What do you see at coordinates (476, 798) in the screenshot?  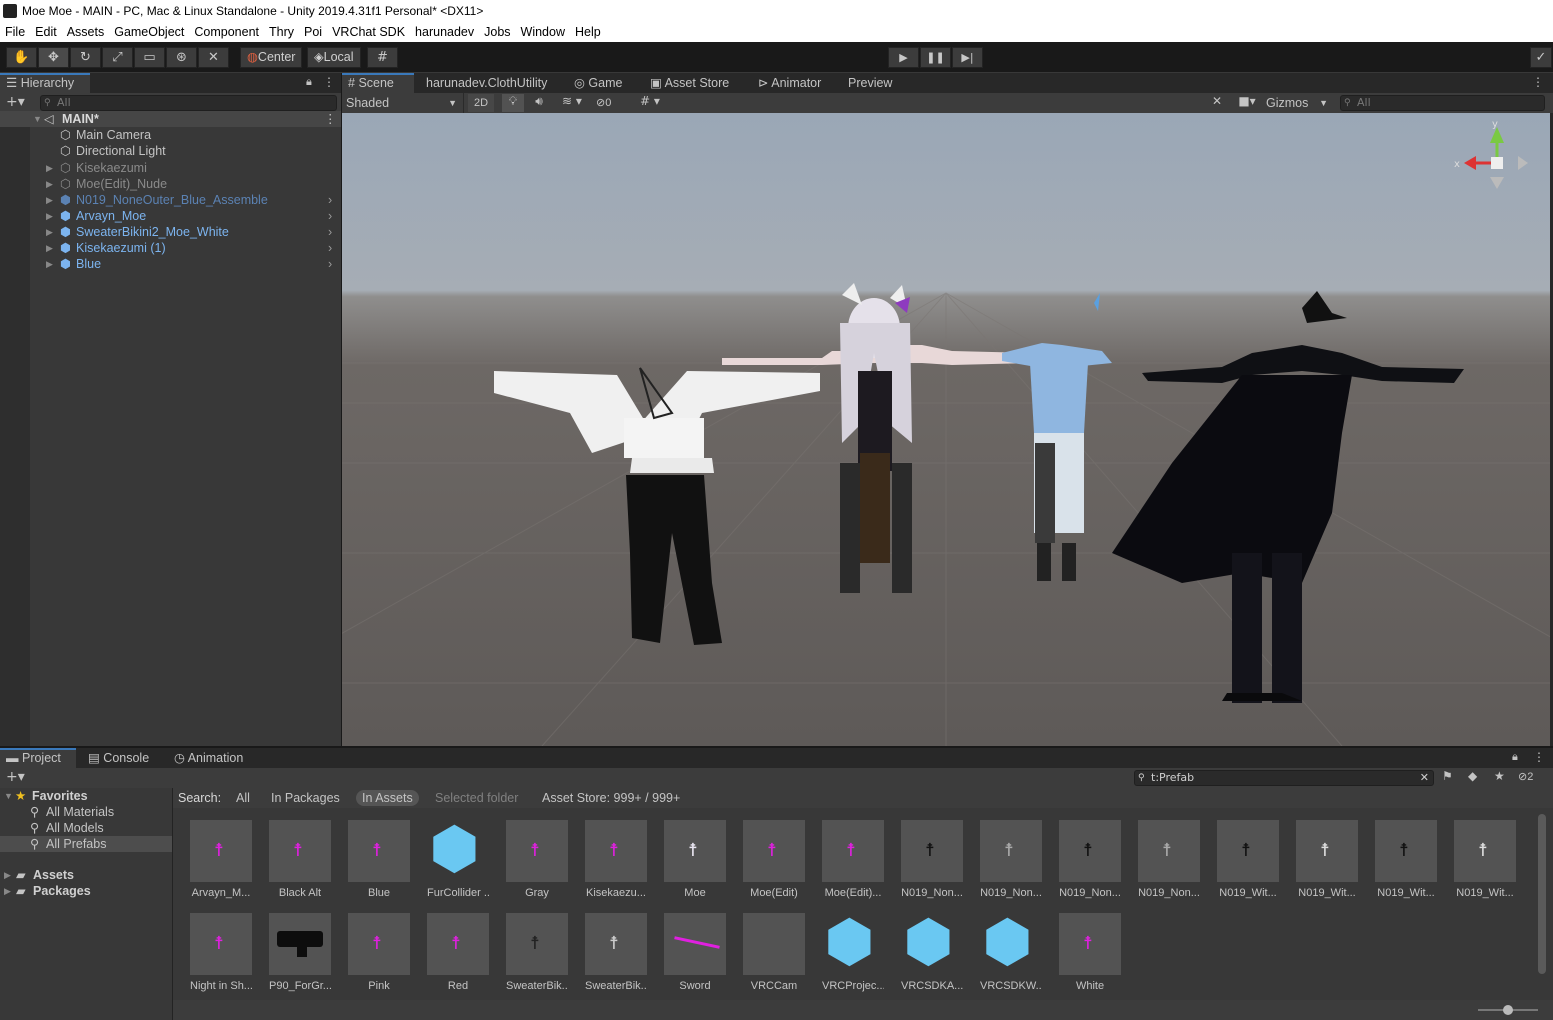 I see `scope-selected-folder: Selected folder` at bounding box center [476, 798].